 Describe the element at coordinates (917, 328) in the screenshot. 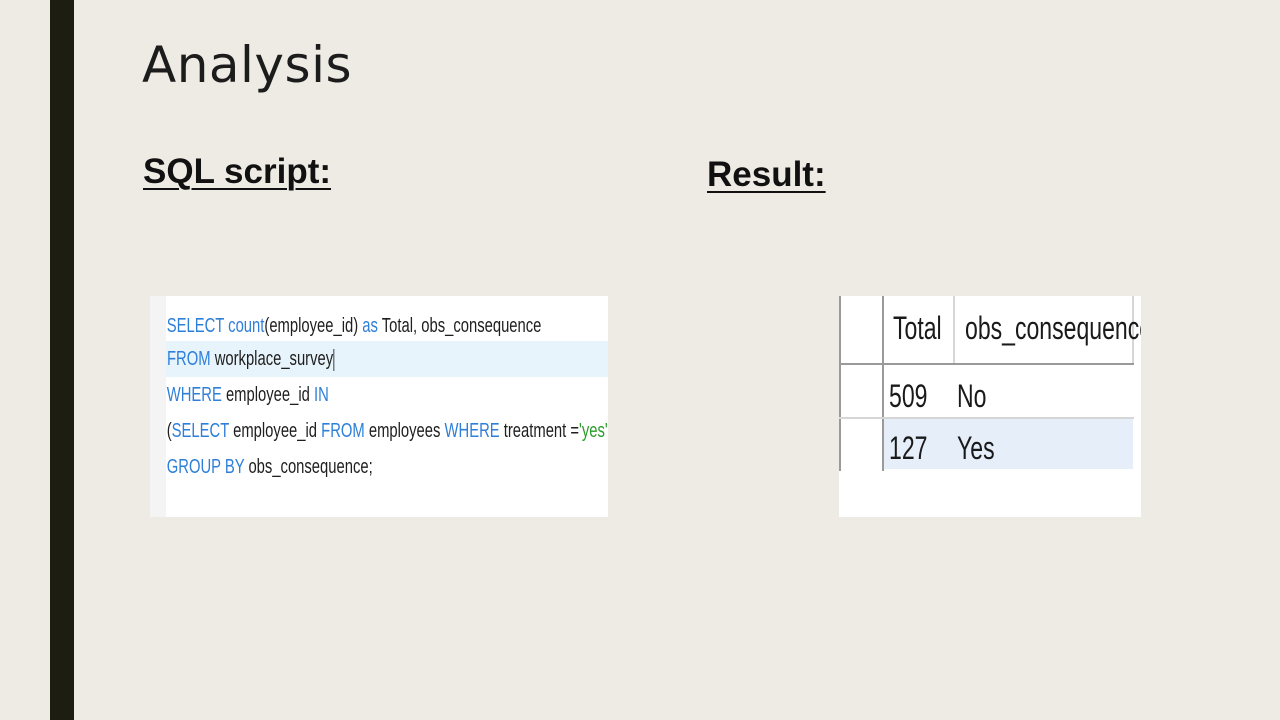

I see `column-header-total: Total` at that location.